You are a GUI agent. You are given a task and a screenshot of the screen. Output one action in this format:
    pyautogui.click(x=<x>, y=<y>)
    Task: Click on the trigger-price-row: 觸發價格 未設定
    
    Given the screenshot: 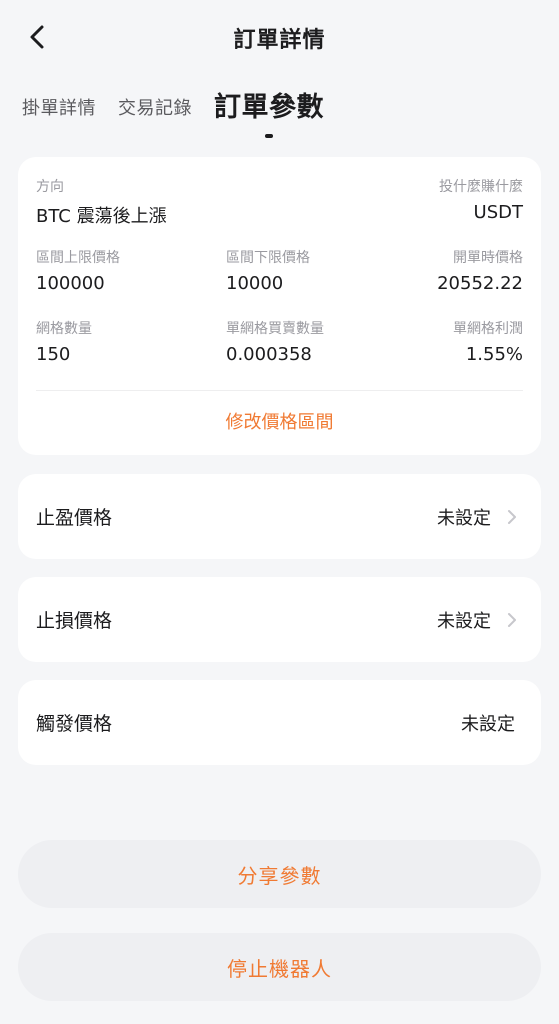 What is the action you would take?
    pyautogui.click(x=279, y=722)
    